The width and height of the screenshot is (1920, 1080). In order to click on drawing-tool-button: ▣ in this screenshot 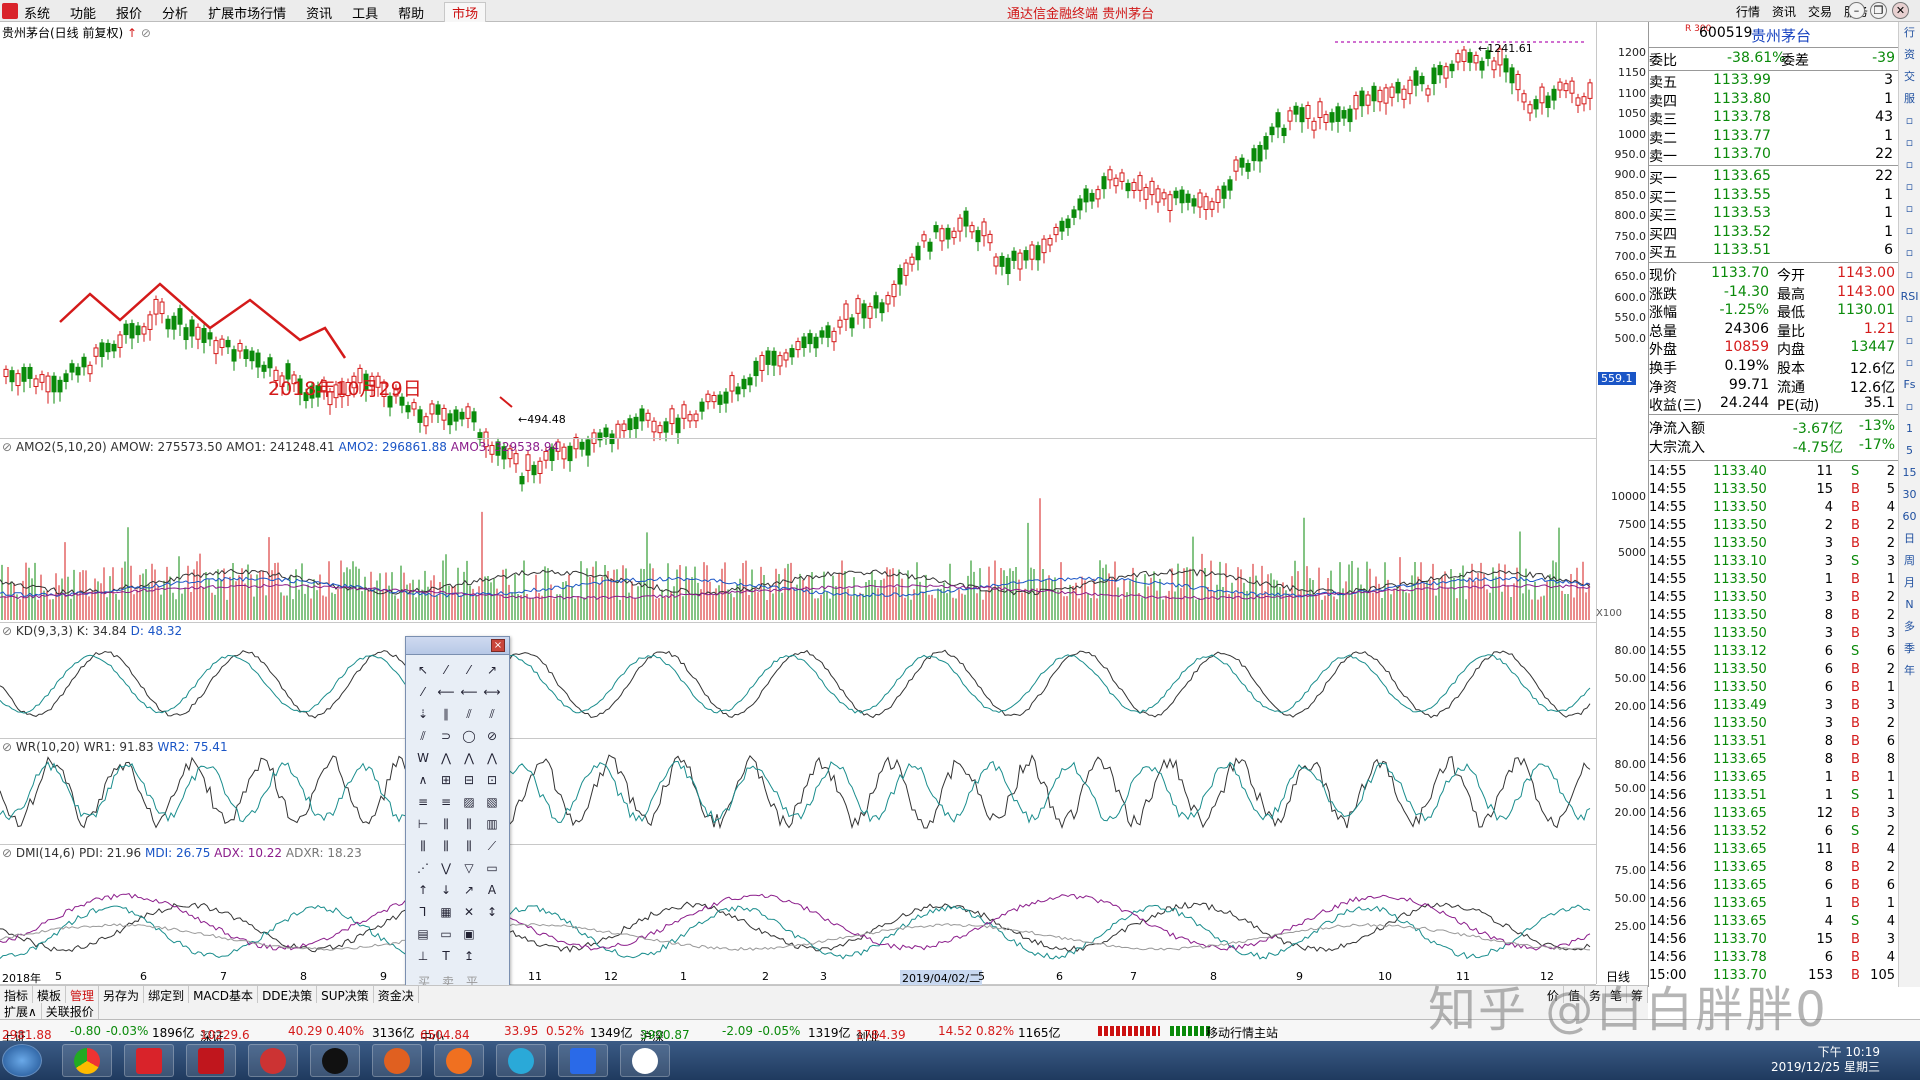, I will do `click(469, 934)`.